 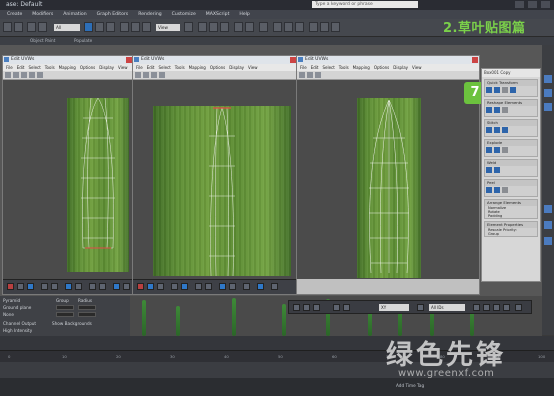 I want to click on id-filter-dropdown: All IDs, so click(x=447, y=307).